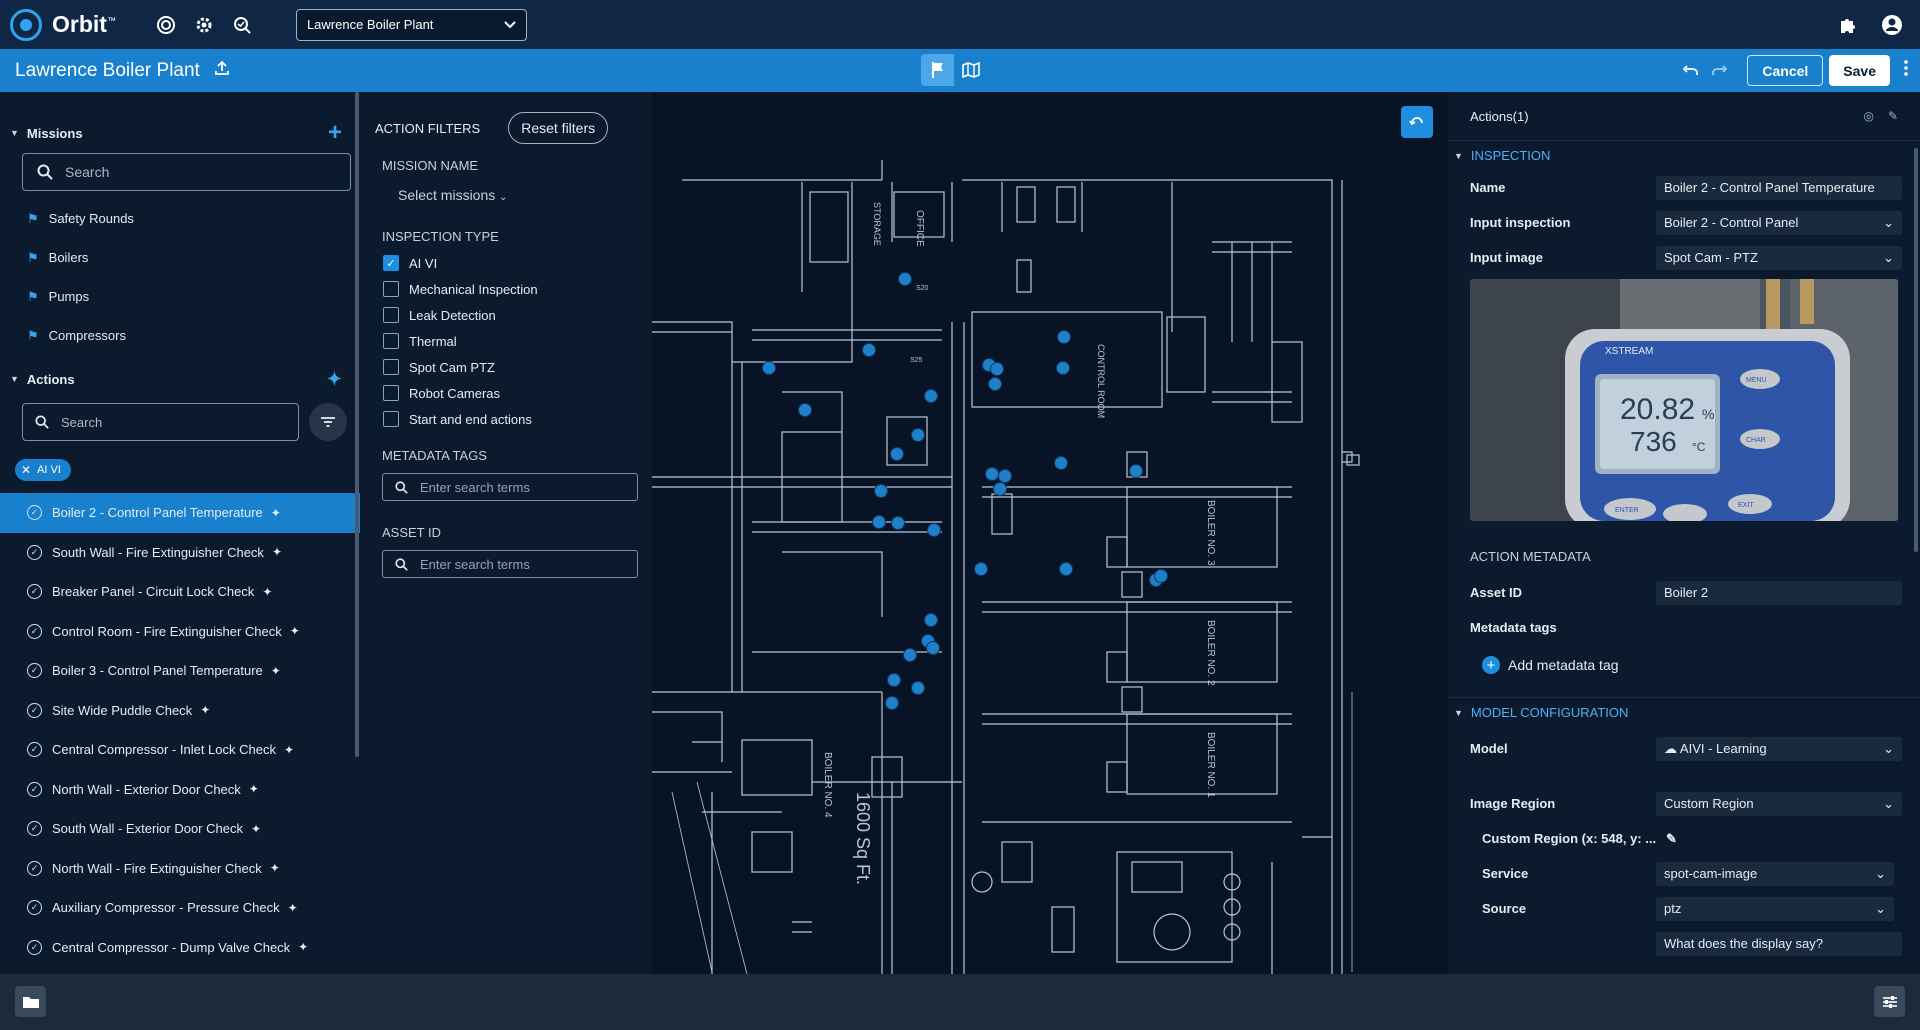 The image size is (1920, 1030). I want to click on select-missions-dropdown: Select missions ⌄, so click(525, 195).